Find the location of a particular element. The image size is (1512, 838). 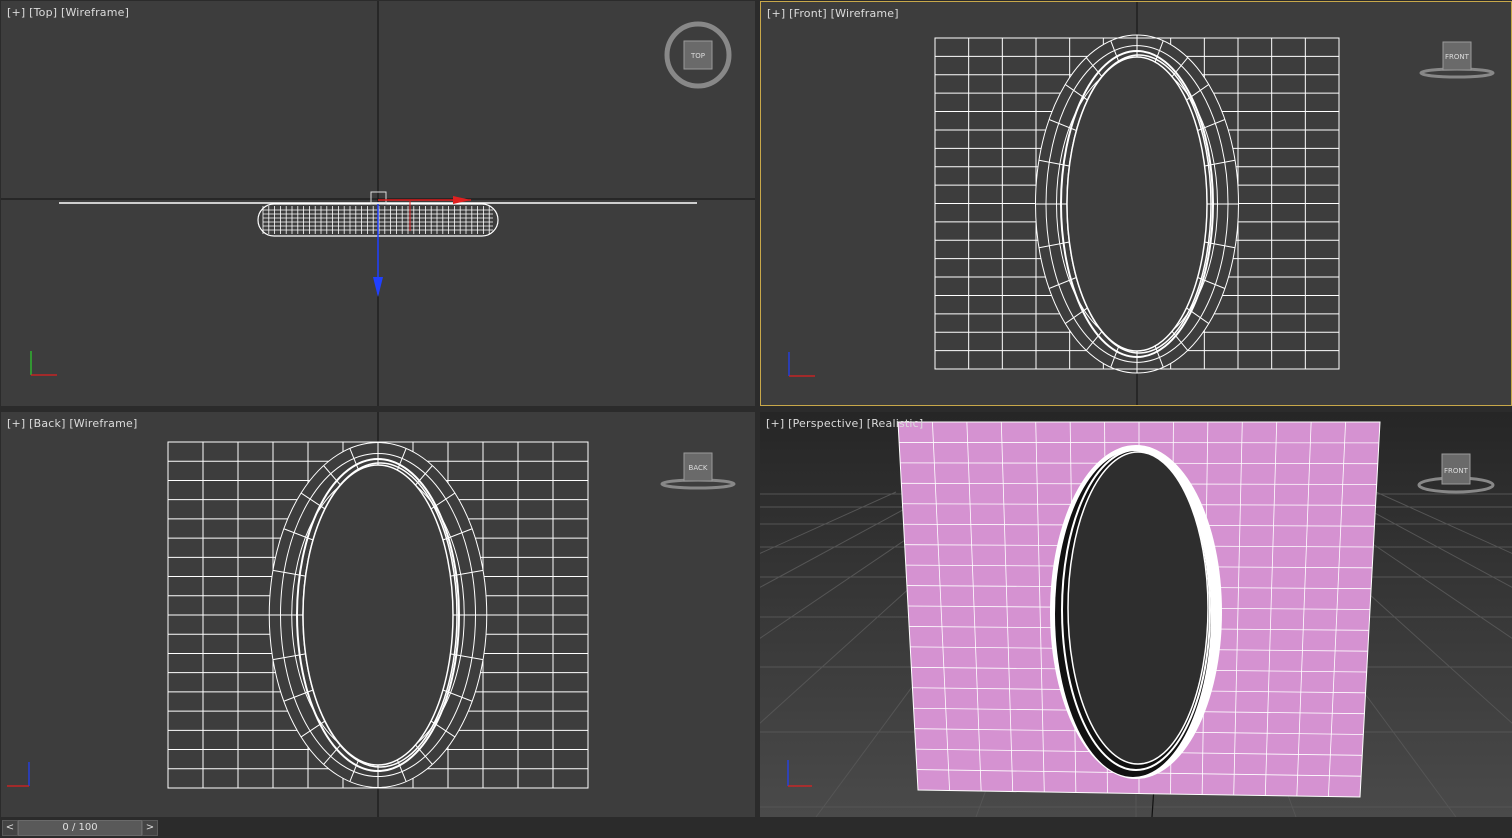

viewport-label-top: [+] [Top] [Wireframe] is located at coordinates (68, 12).